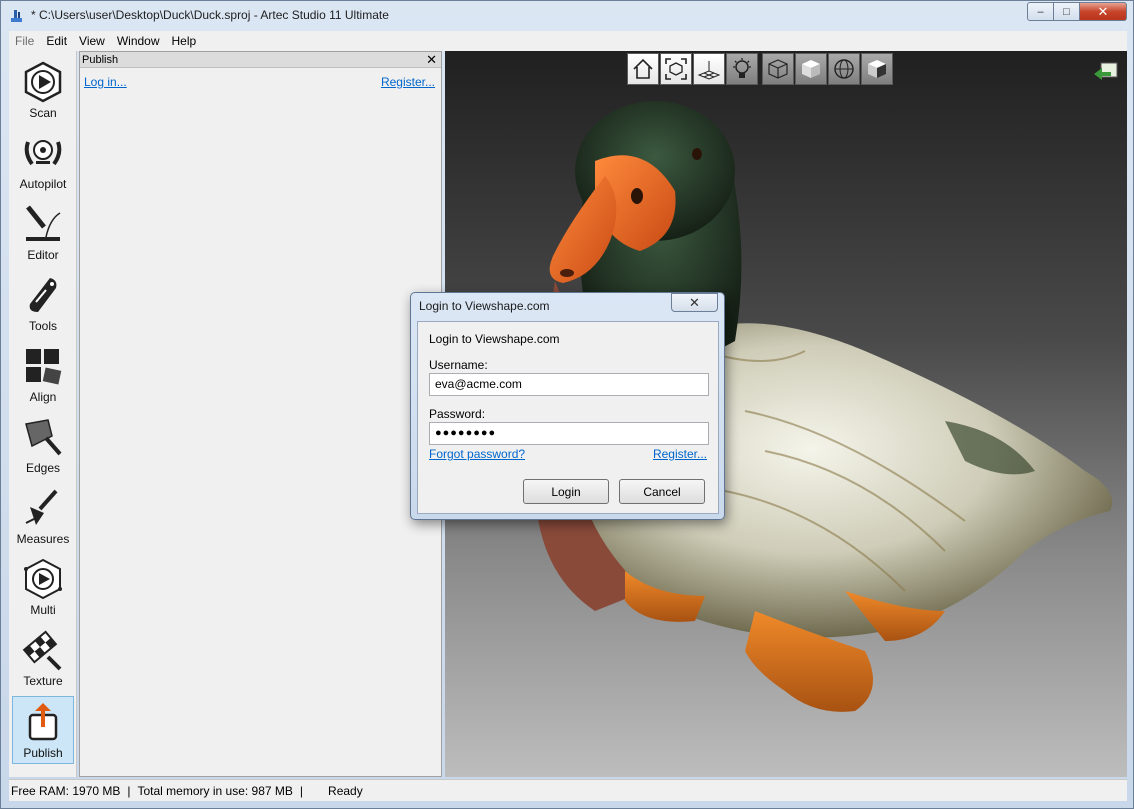 Image resolution: width=1134 pixels, height=809 pixels. Describe the element at coordinates (42, 650) in the screenshot. I see `texture-icon` at that location.